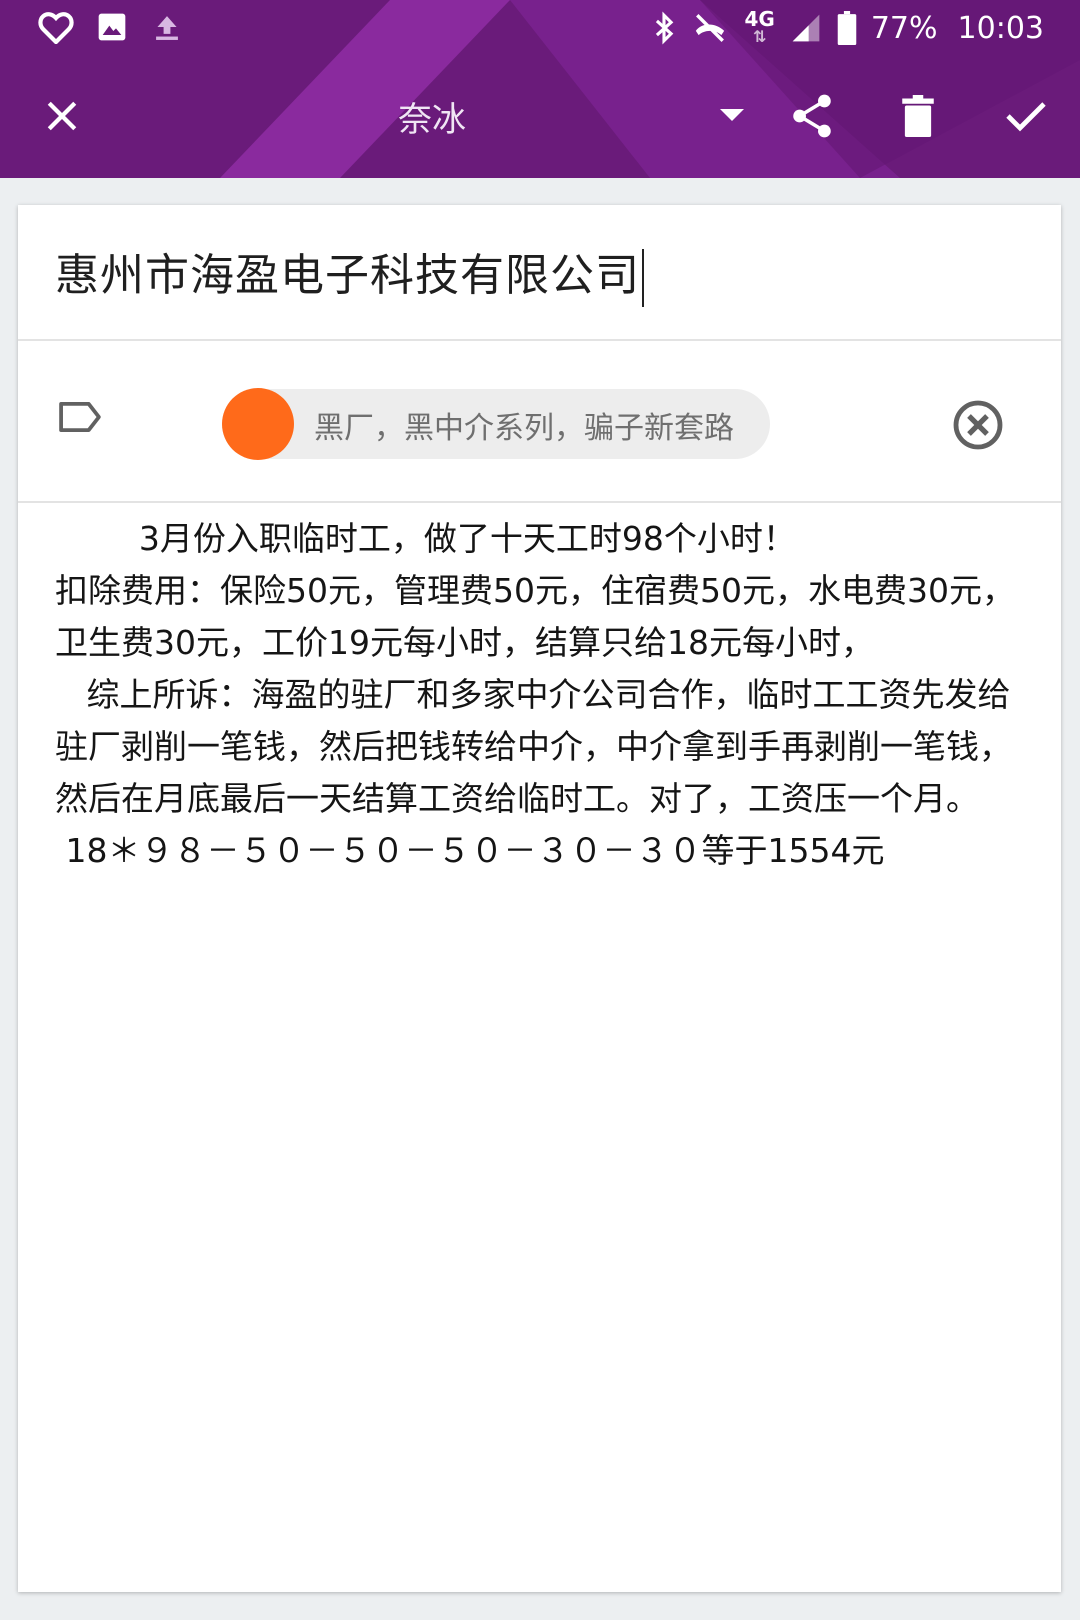  I want to click on status-notification-icons, so click(111, 27).